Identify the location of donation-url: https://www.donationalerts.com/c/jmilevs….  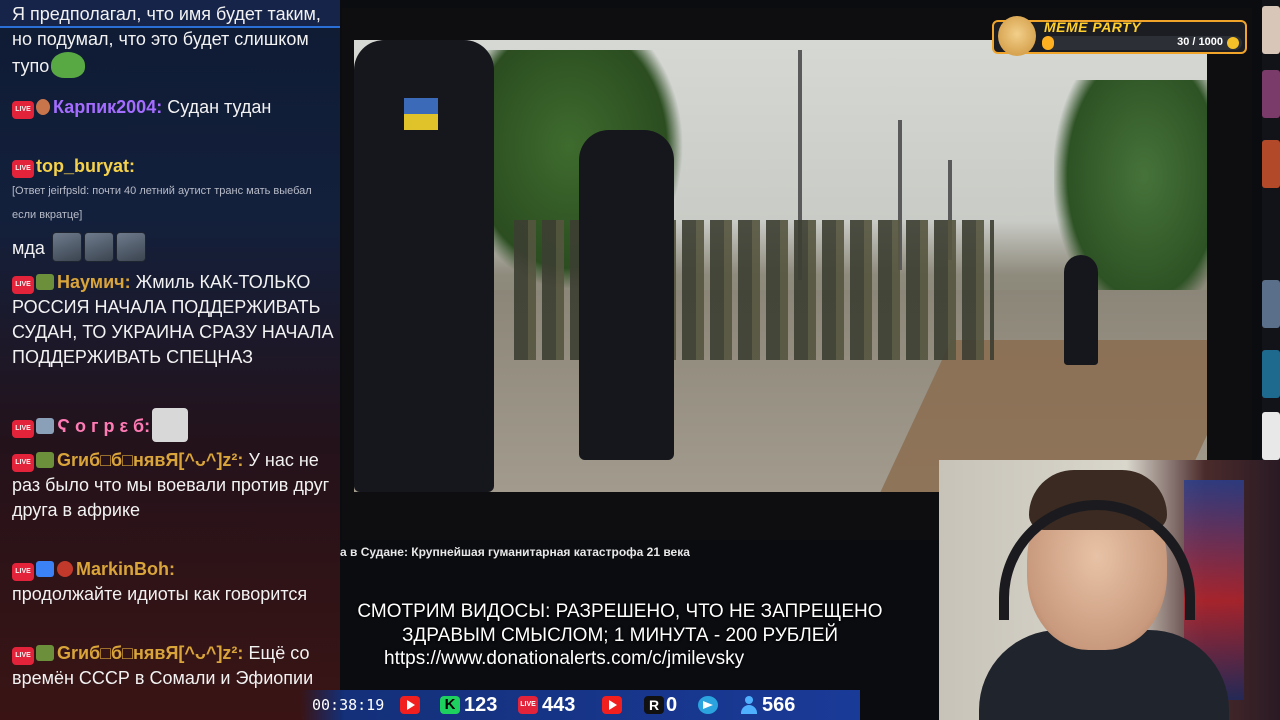
(564, 659).